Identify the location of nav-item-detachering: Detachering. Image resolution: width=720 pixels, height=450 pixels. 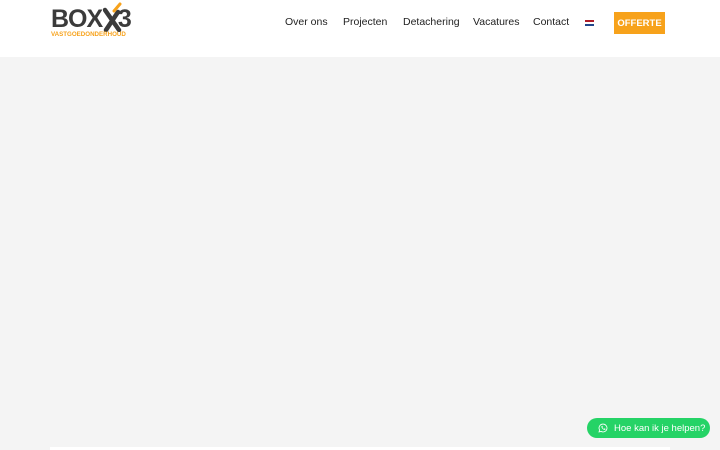
(431, 22).